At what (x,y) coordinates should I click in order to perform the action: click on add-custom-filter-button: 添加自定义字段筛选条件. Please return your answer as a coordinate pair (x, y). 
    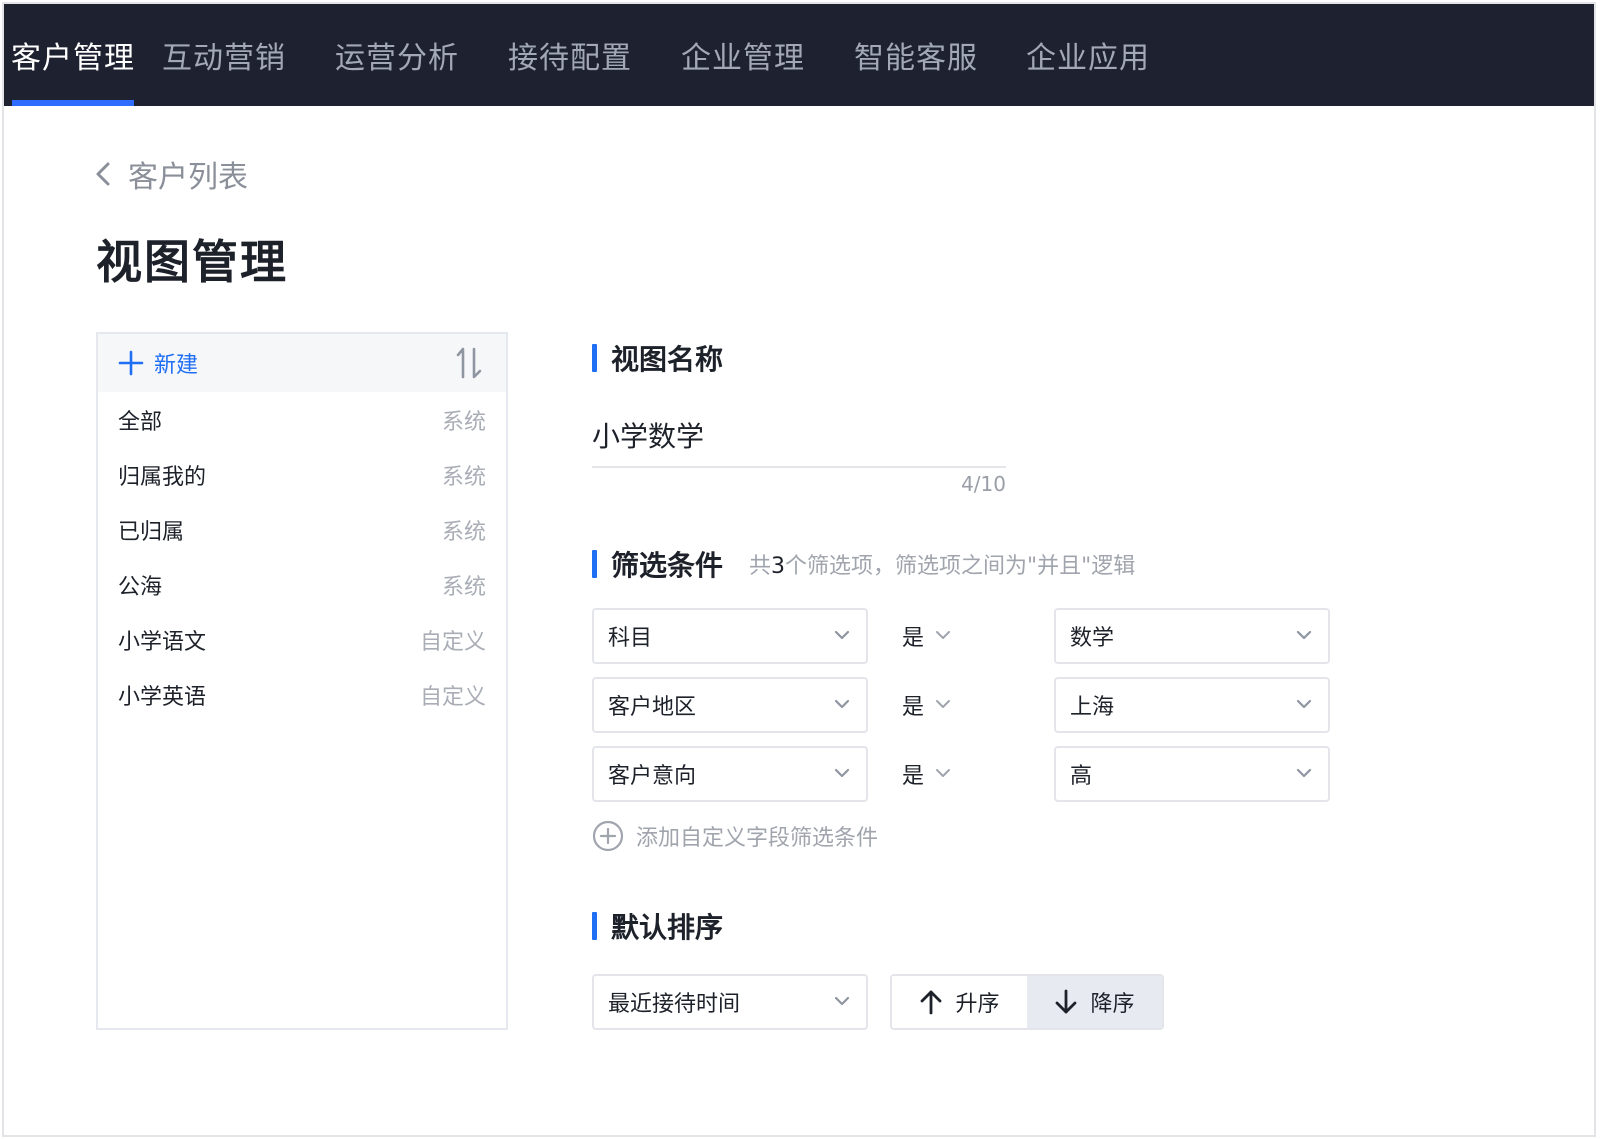
    Looking at the image, I should click on (735, 836).